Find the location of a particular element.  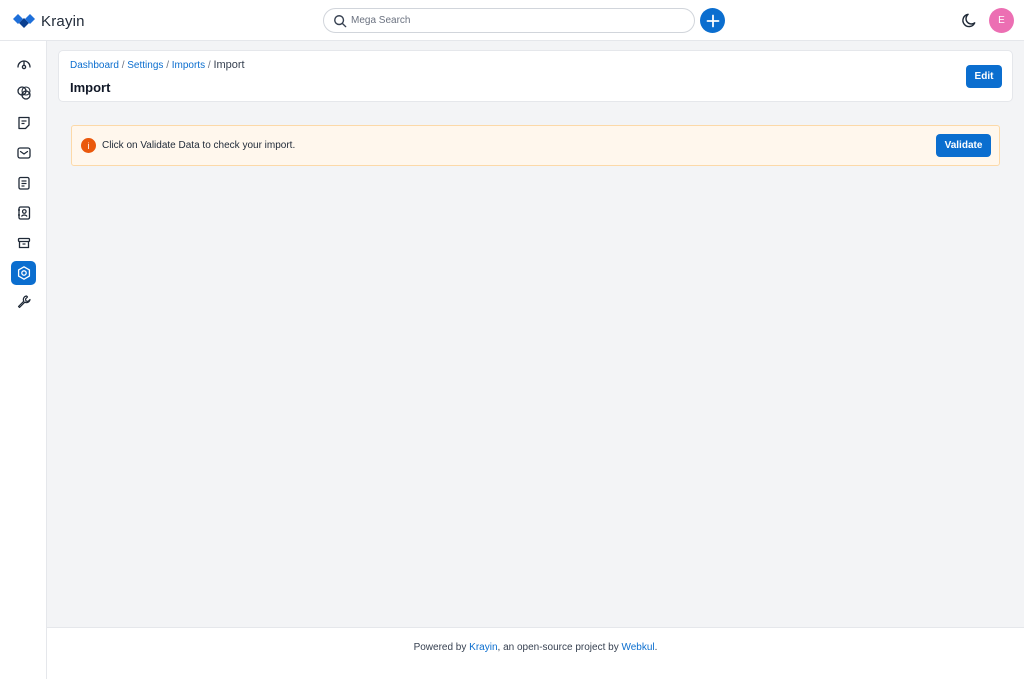

breadcrumb-dashboard: Dashboard is located at coordinates (94, 65).